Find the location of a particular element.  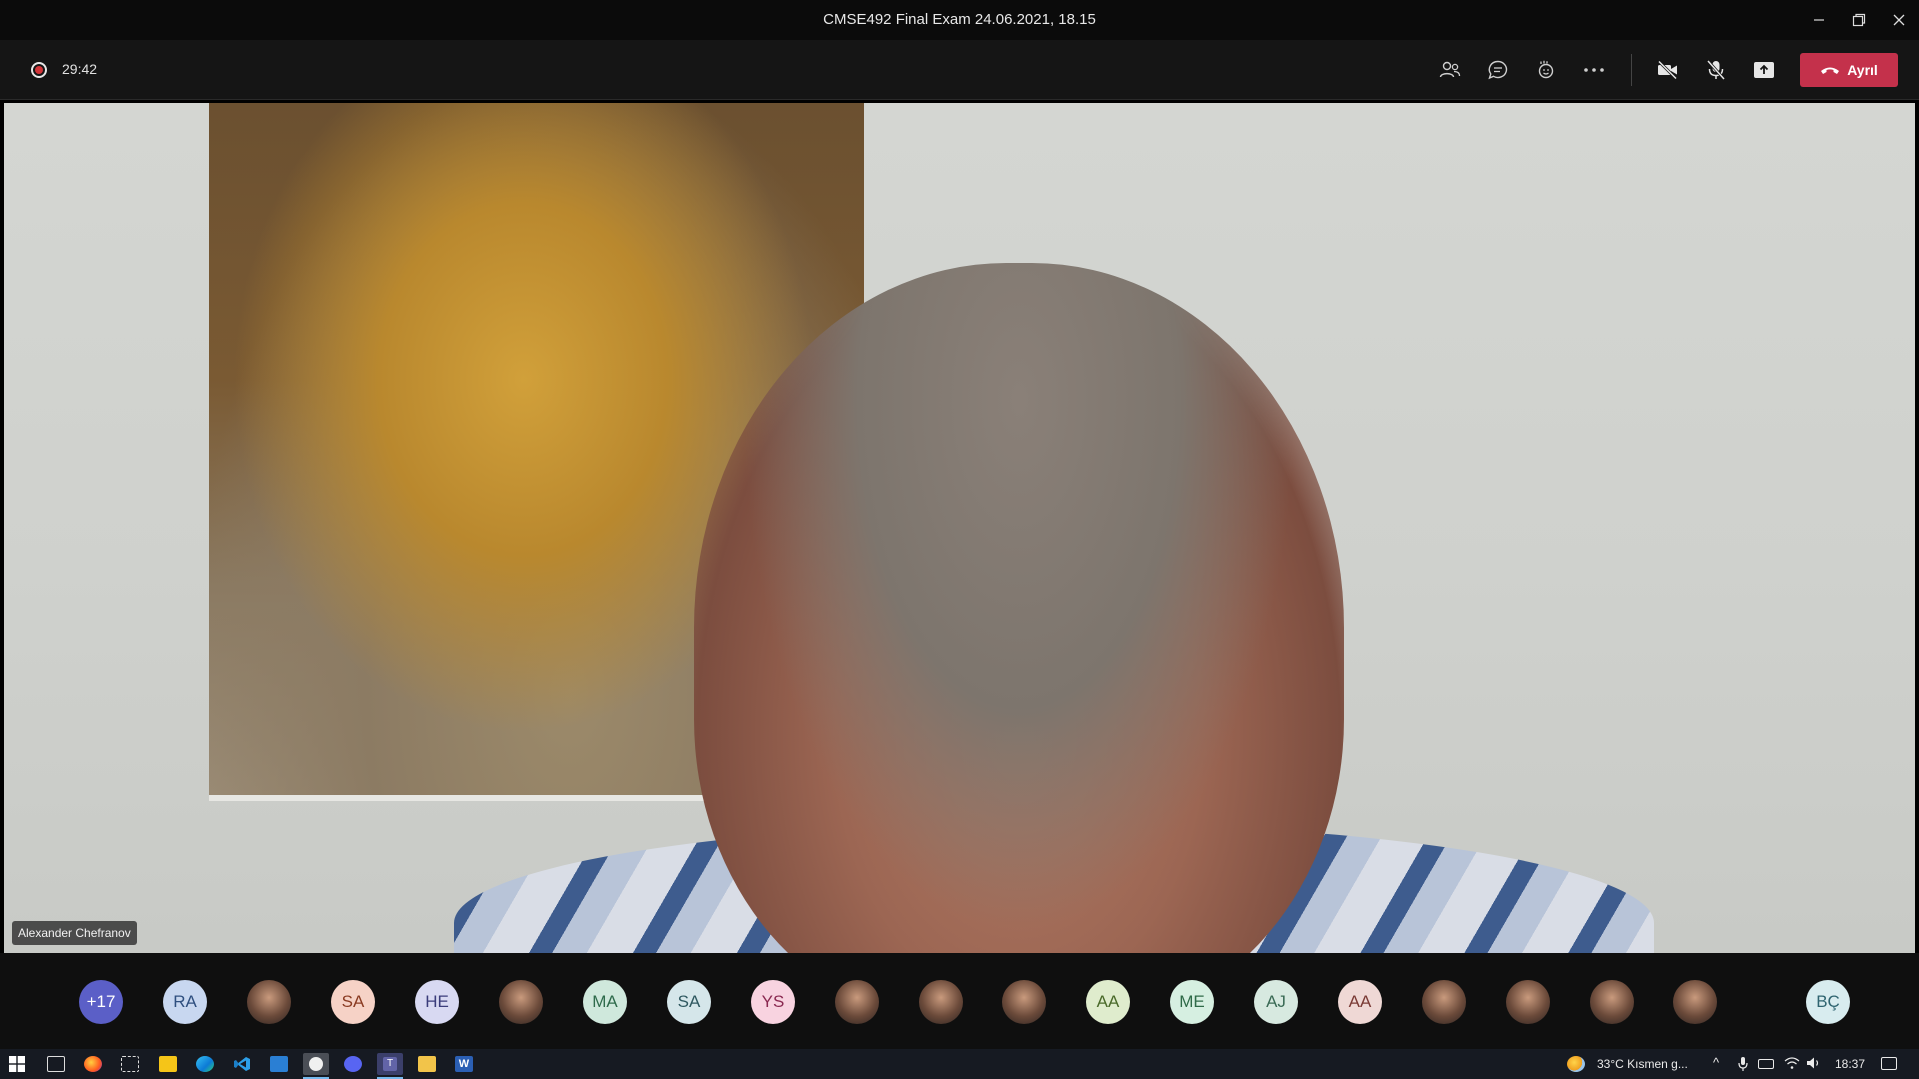

people-icon is located at coordinates (1450, 69).